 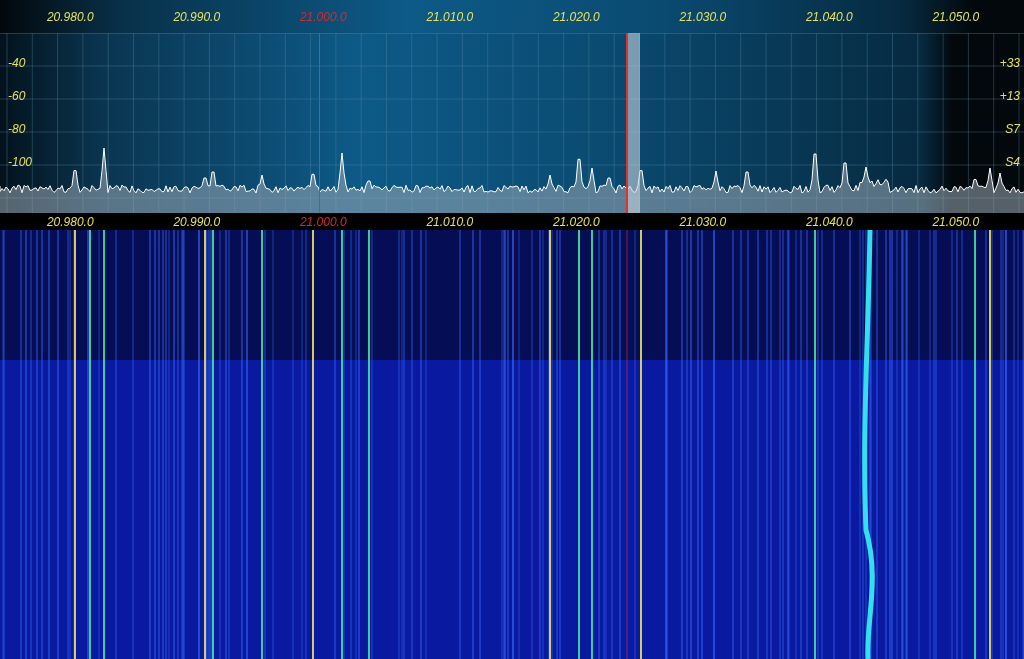 What do you see at coordinates (17, 96) in the screenshot?
I see `db-scale-label: -60` at bounding box center [17, 96].